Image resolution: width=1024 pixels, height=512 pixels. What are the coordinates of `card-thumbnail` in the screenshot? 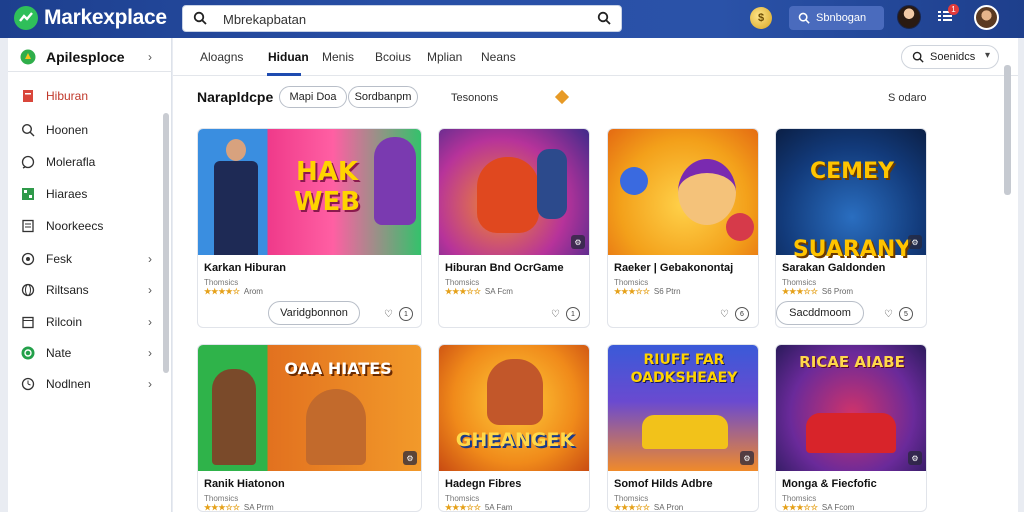 It's located at (683, 192).